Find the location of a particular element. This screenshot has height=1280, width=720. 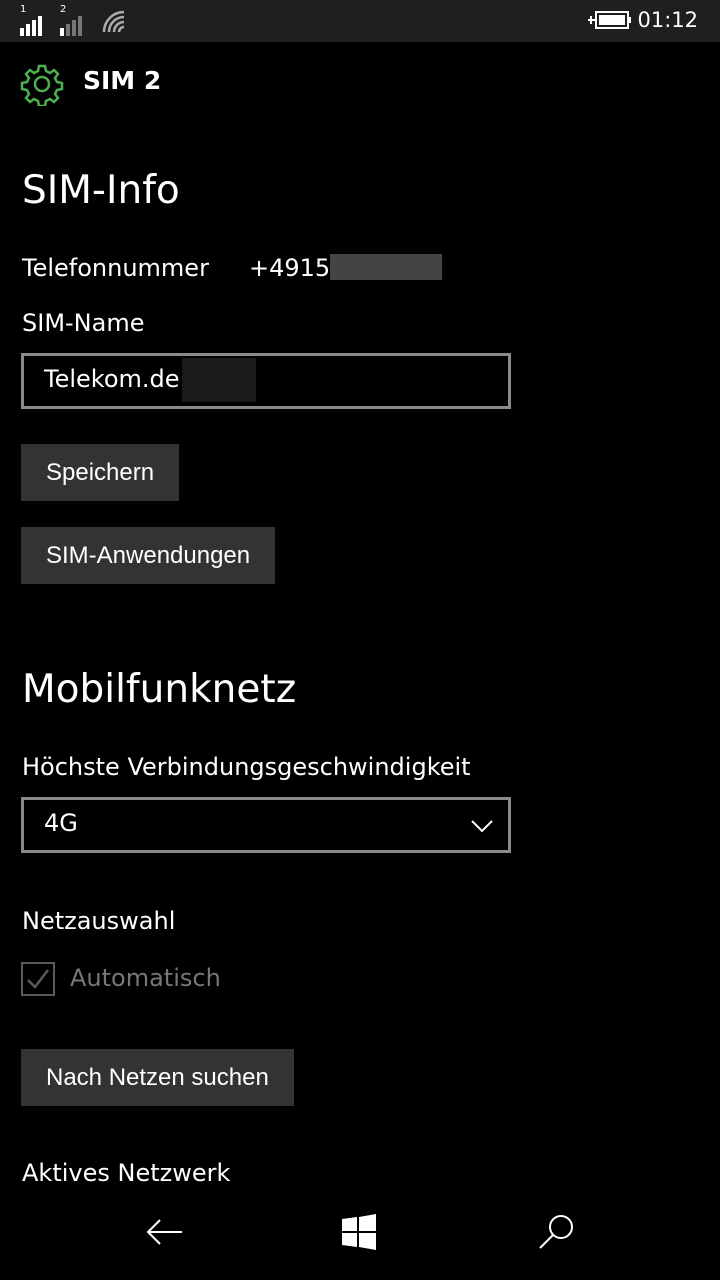

mobile-network-heading: Mobilfunknetz is located at coordinates (159, 689).